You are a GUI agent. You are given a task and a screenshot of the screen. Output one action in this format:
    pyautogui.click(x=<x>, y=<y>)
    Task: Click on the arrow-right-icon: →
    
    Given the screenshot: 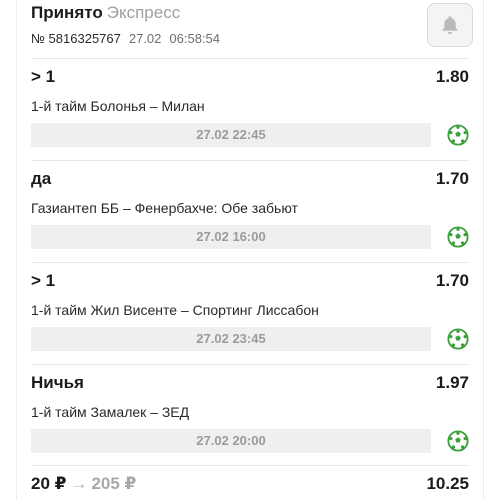 What is the action you would take?
    pyautogui.click(x=79, y=483)
    